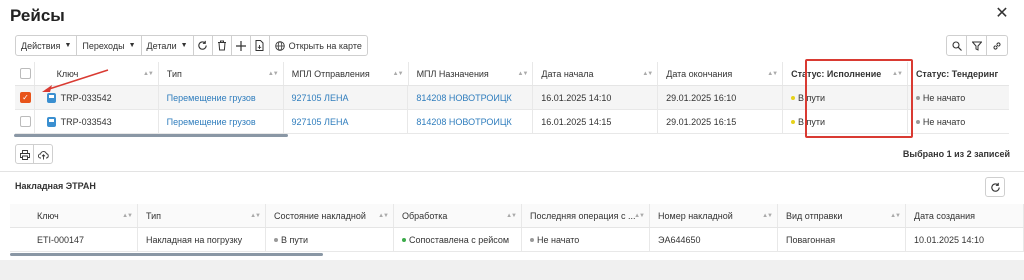 This screenshot has height=280, width=1024. Describe the element at coordinates (576, 121) in the screenshot. I see `trip-start-text: 16.01.2025 14:15` at that location.